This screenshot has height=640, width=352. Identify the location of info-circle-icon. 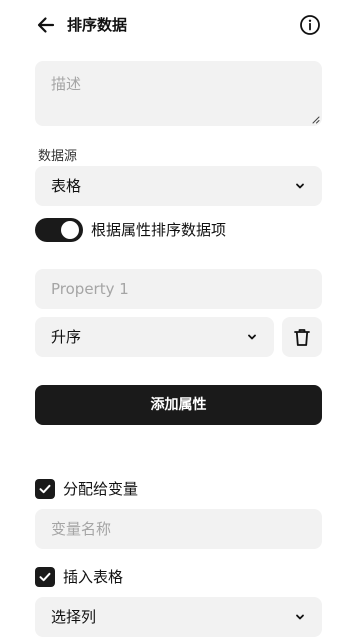
(310, 25).